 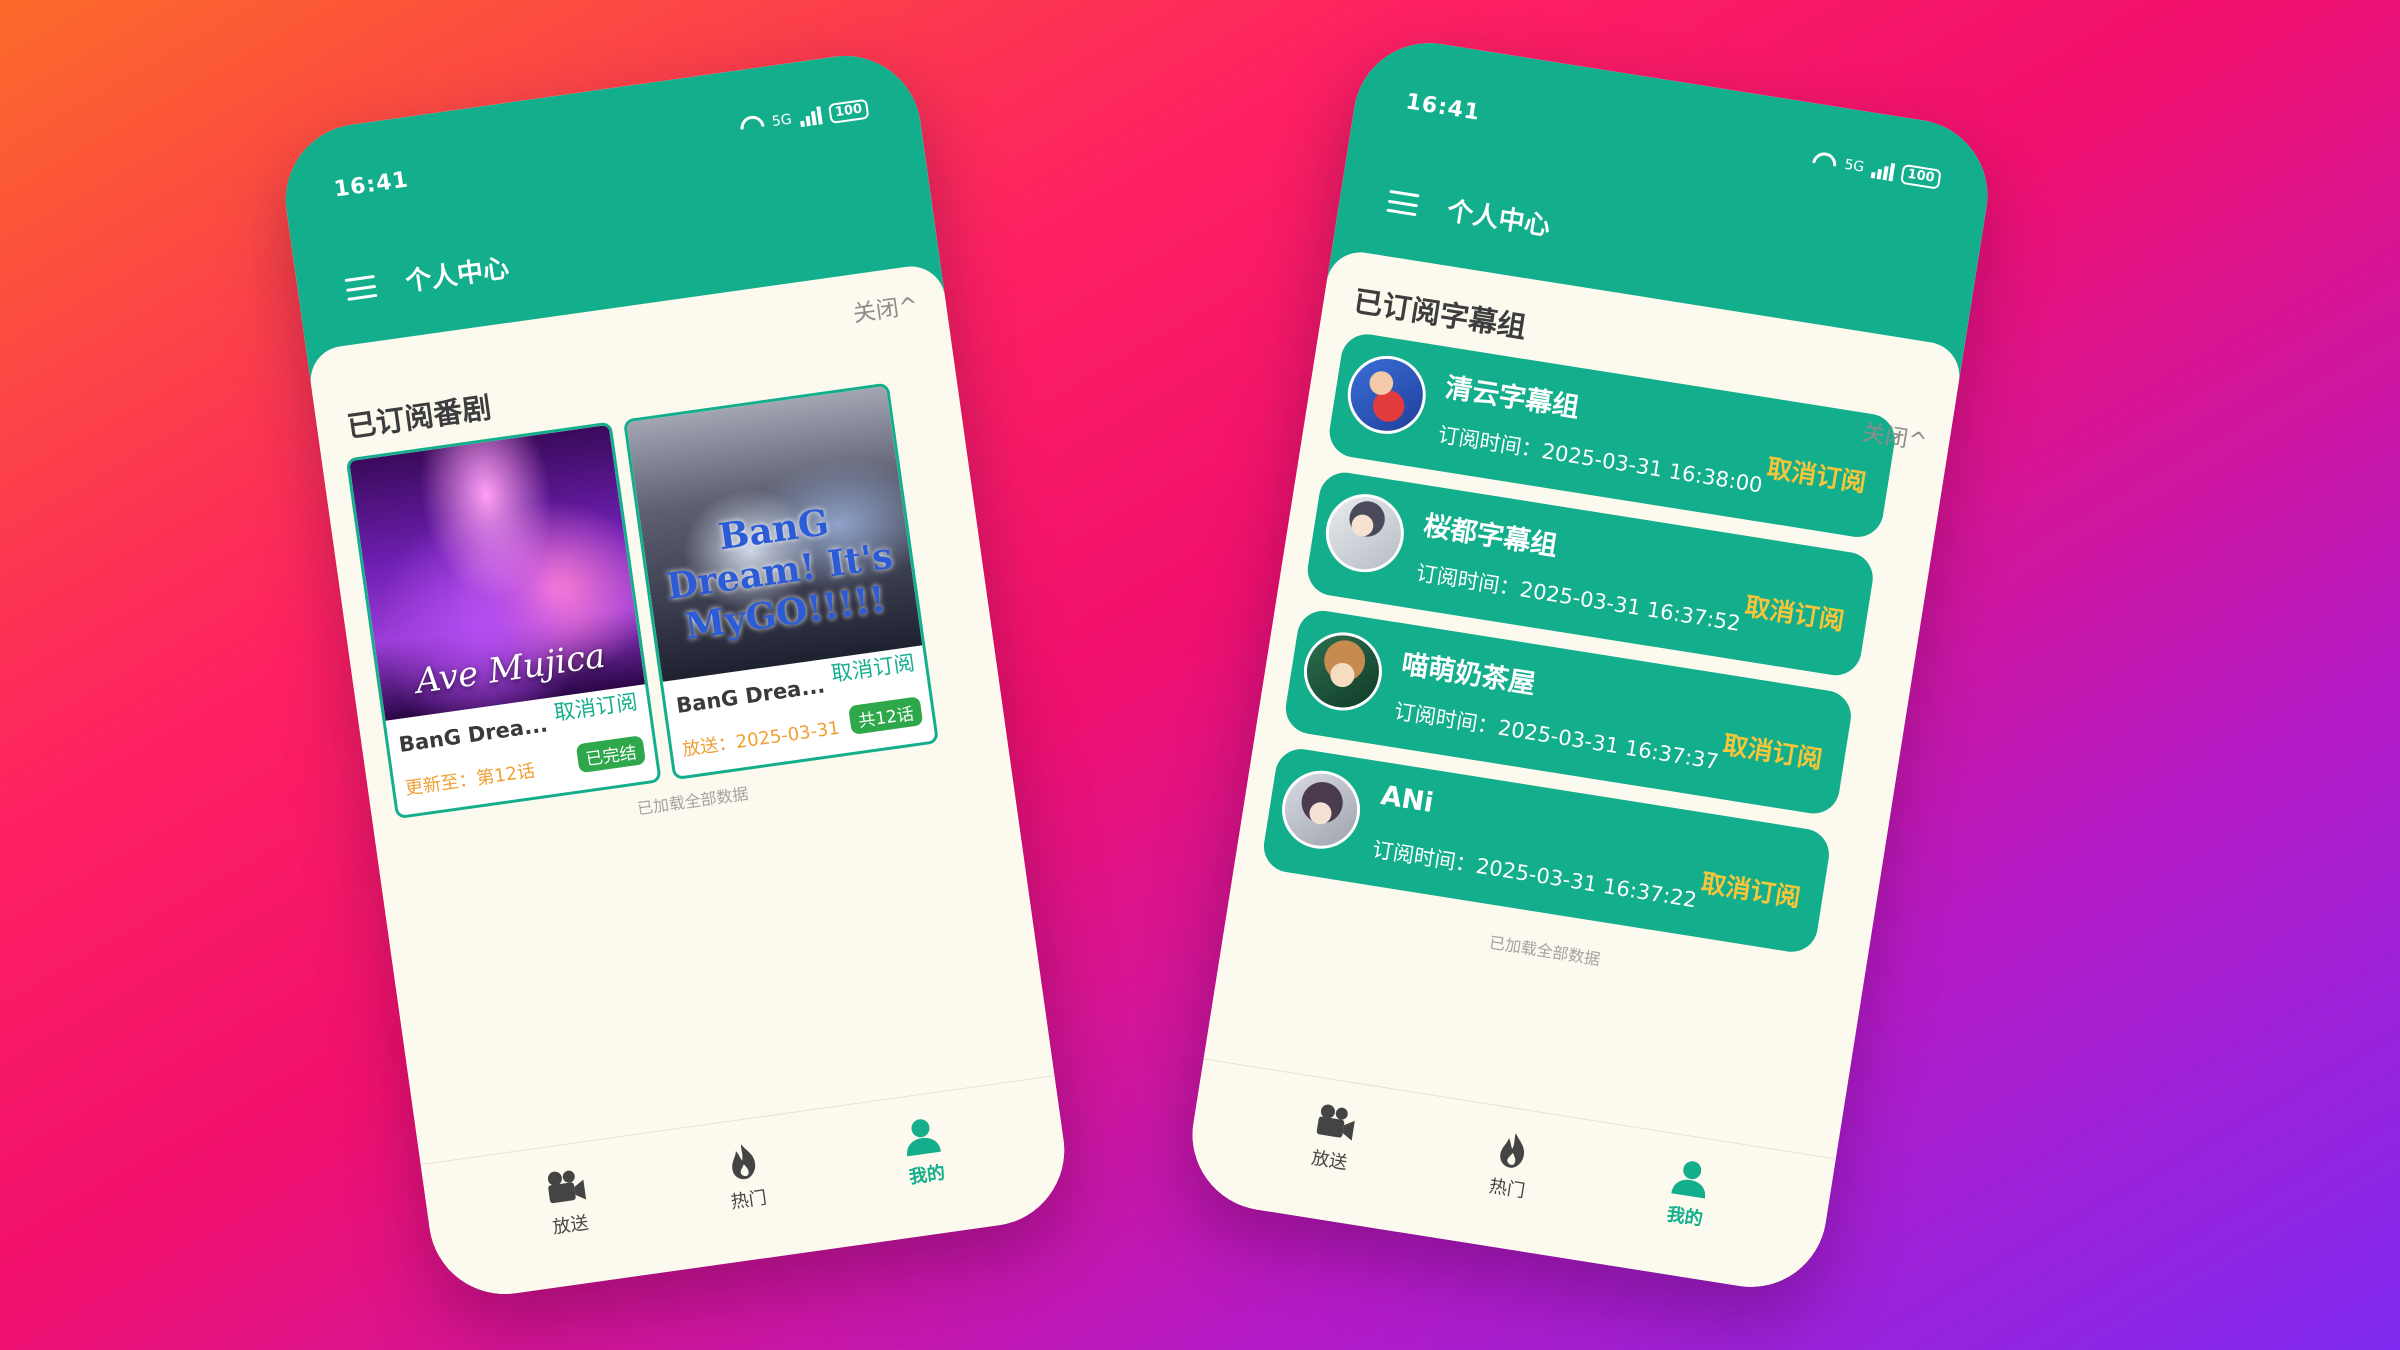 I want to click on episode-badge: 共12话, so click(x=886, y=715).